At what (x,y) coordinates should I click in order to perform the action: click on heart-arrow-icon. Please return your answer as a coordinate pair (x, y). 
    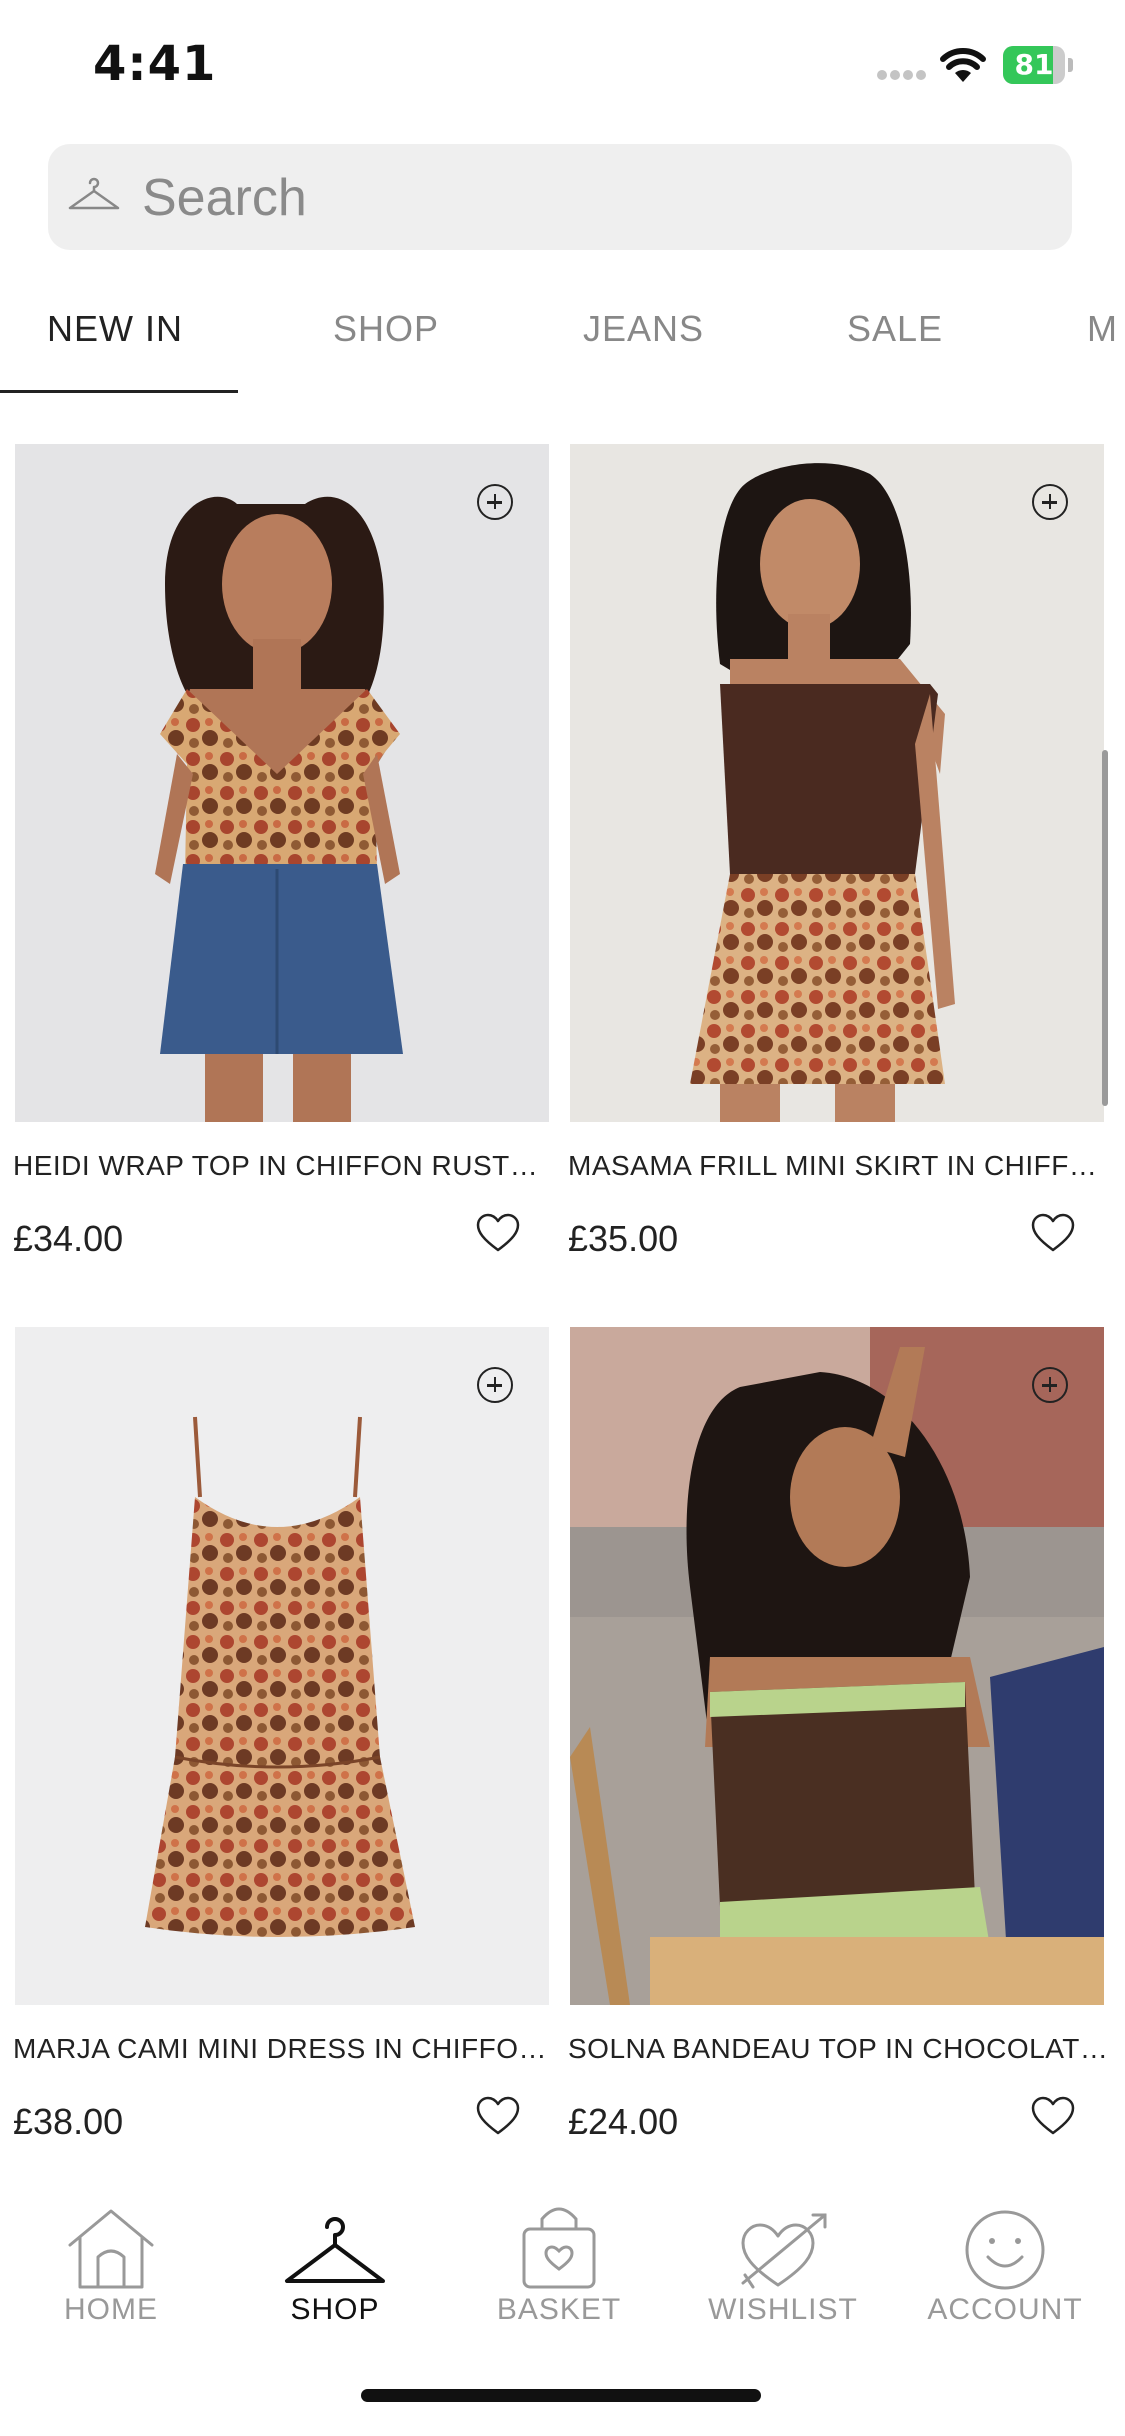
    Looking at the image, I should click on (784, 2251).